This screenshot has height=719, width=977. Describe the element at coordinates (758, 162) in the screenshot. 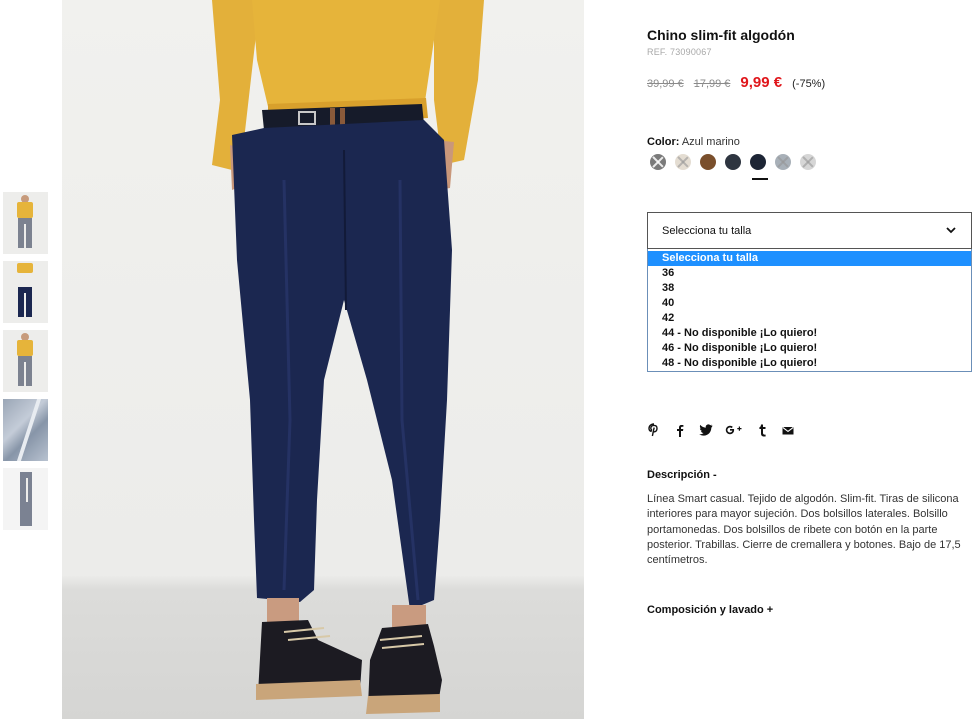

I see `color-swatch-azul-marino` at that location.